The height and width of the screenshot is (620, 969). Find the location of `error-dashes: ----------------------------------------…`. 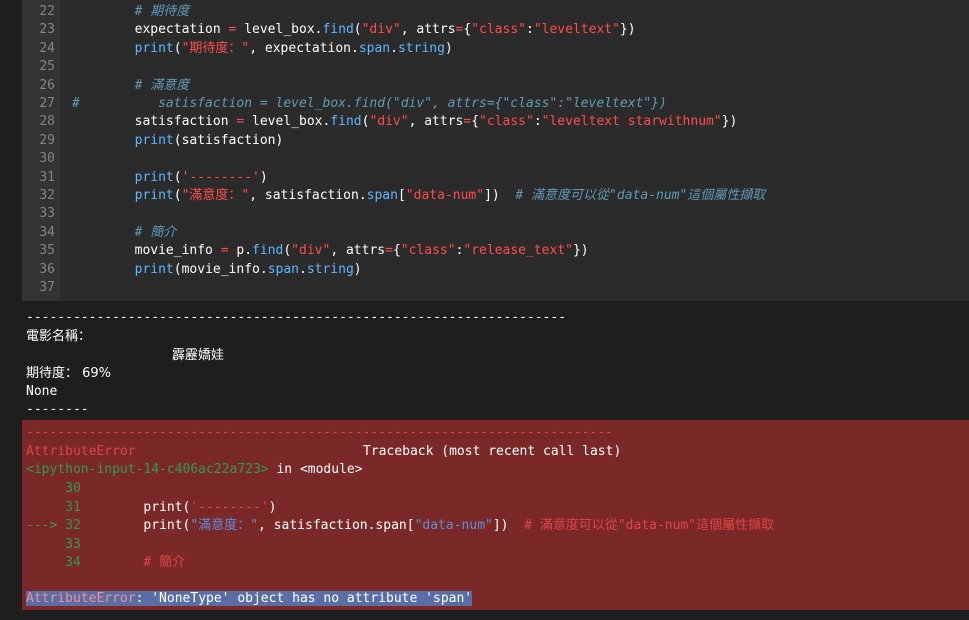

error-dashes: ----------------------------------------… is located at coordinates (319, 432).